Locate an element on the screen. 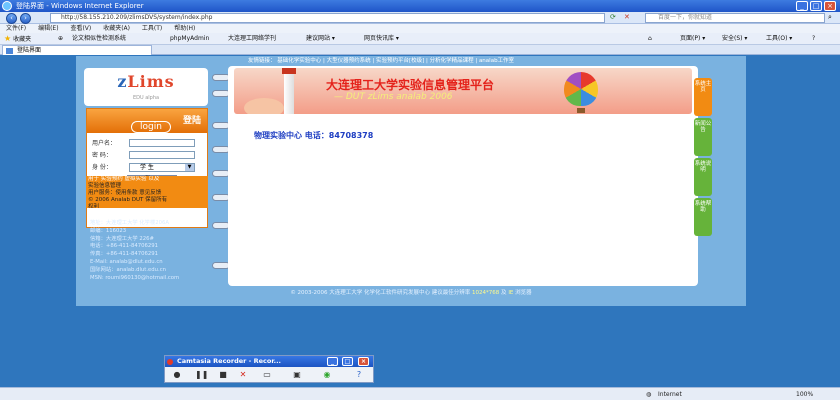 This screenshot has width=840, height=401. audio-icon: ◉ is located at coordinates (327, 375).